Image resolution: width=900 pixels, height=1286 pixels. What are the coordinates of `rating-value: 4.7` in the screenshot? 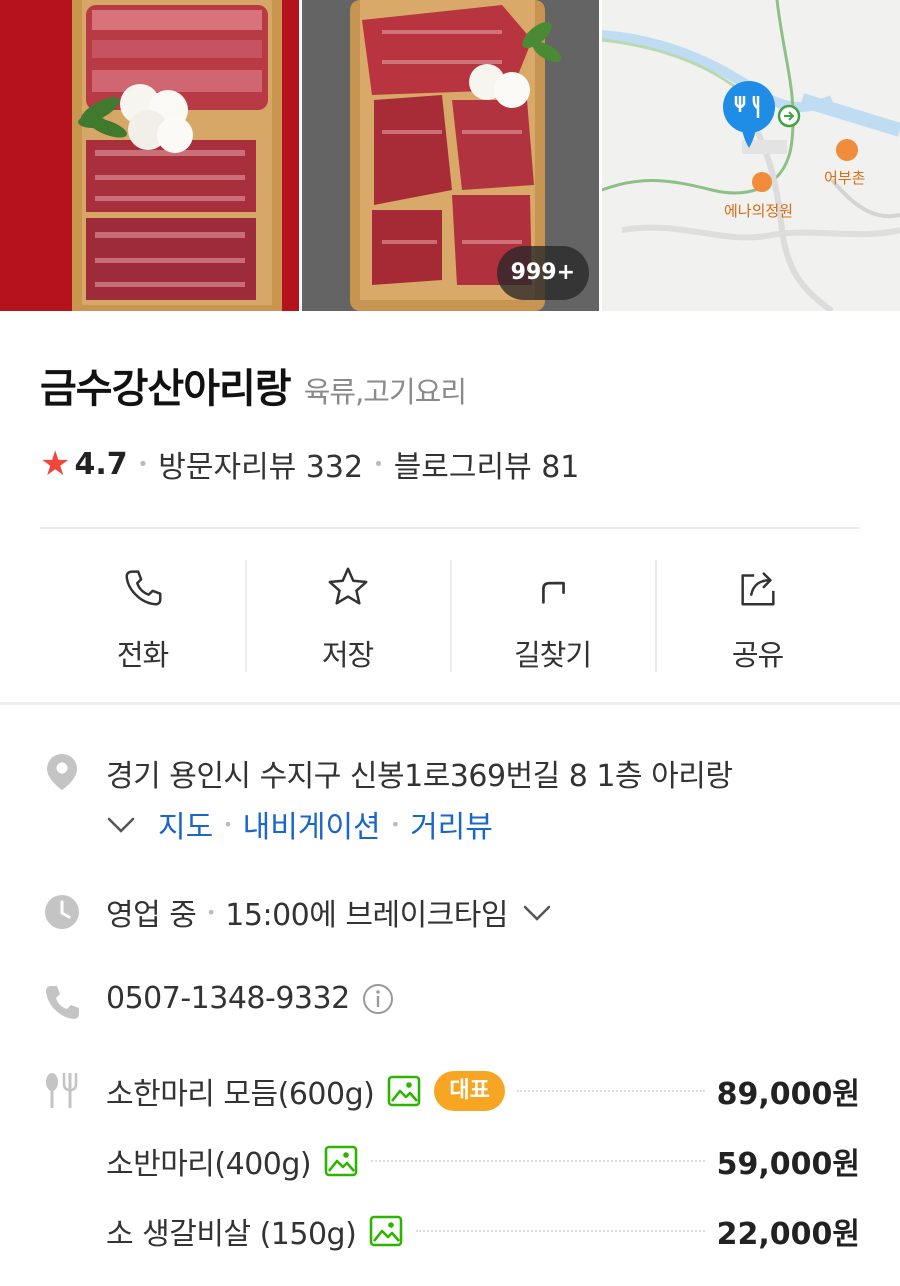 It's located at (101, 464).